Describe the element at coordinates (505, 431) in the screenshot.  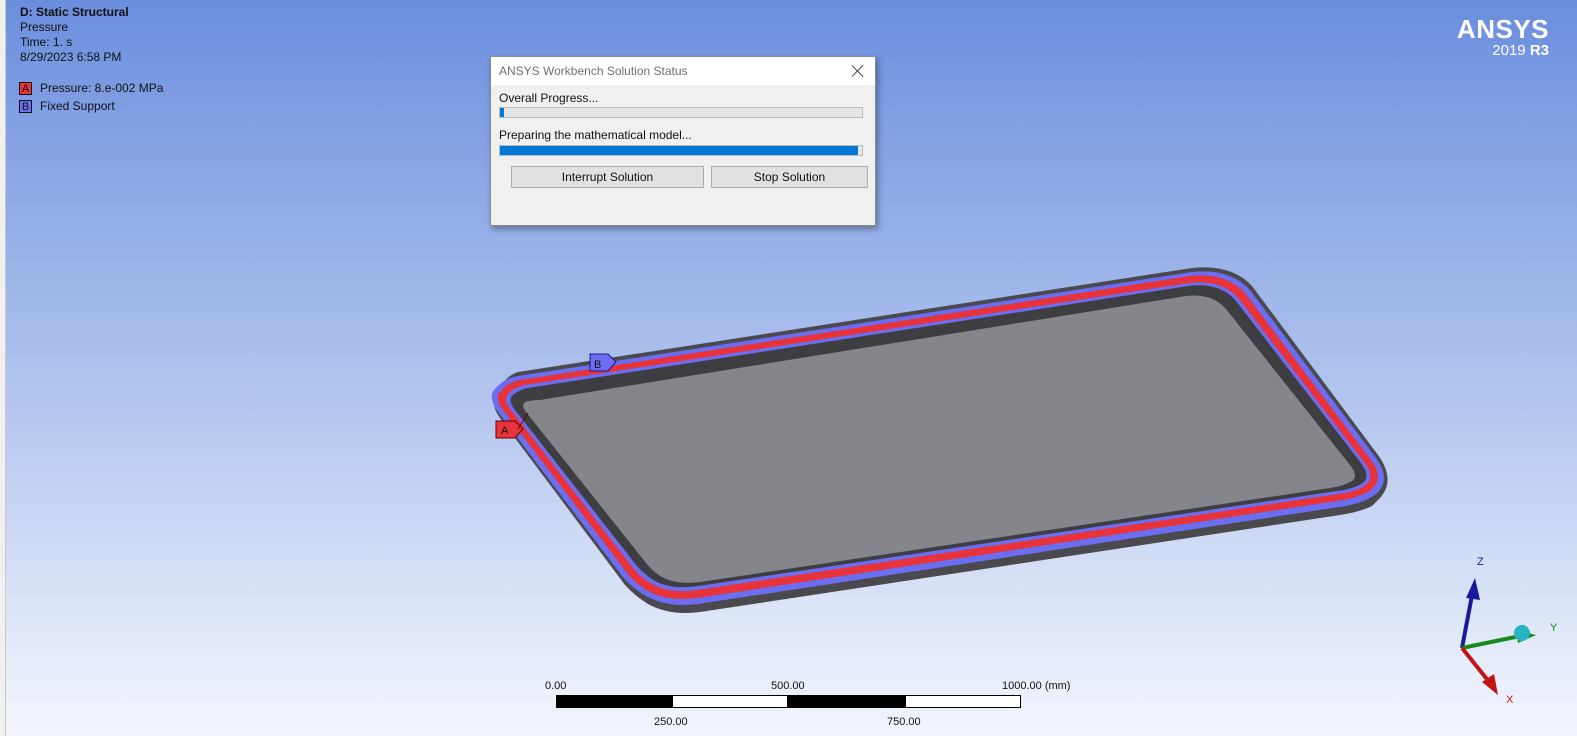
I see `tag-a-label: A` at that location.